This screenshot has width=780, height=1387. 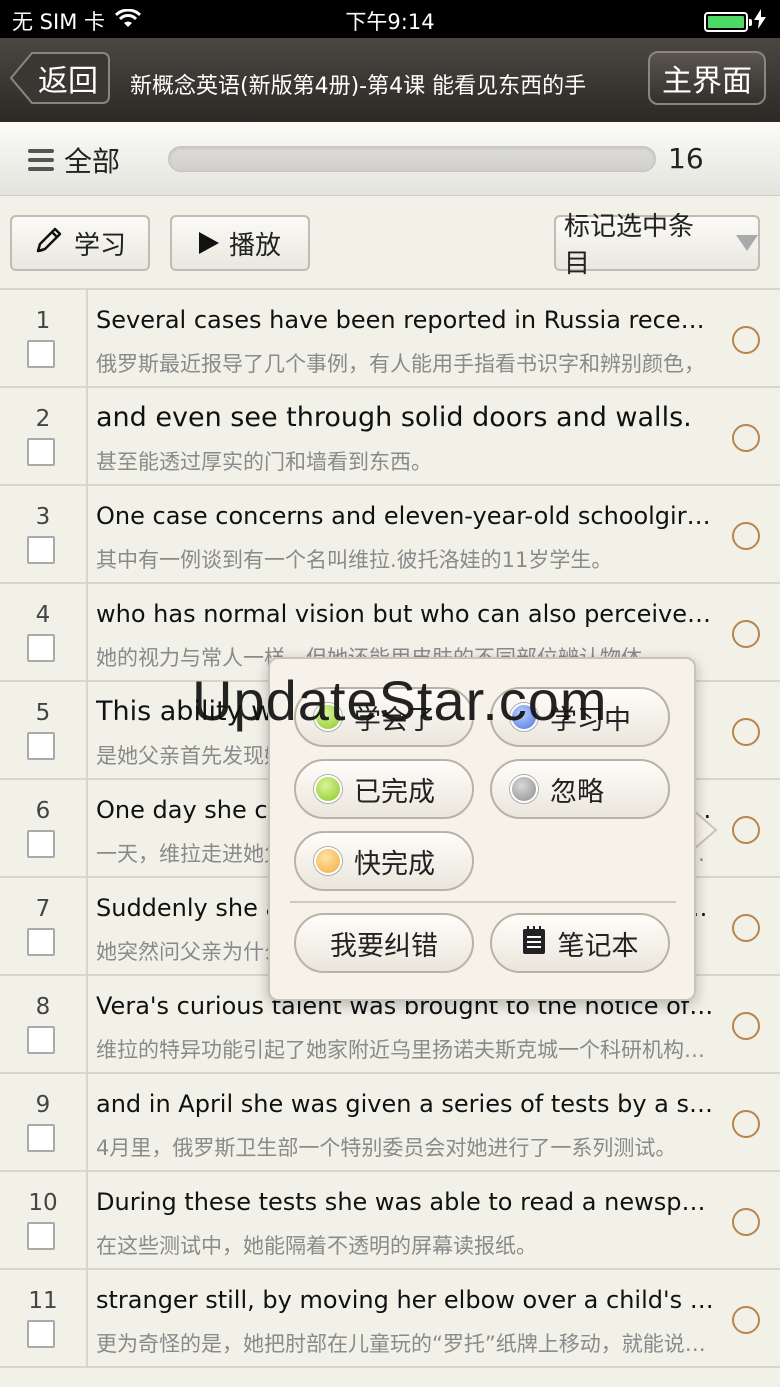 I want to click on grey-dot-icon, so click(x=524, y=789).